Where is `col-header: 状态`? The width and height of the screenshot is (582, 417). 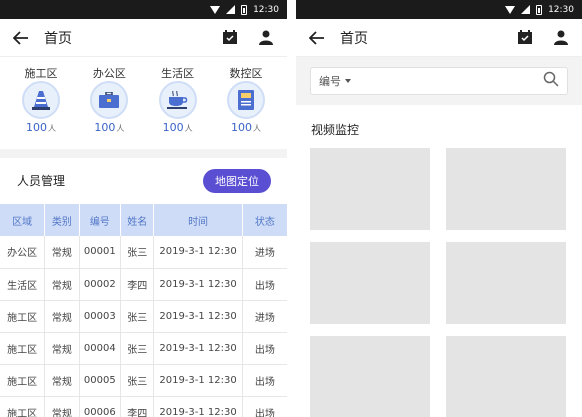 col-header: 状态 is located at coordinates (264, 220).